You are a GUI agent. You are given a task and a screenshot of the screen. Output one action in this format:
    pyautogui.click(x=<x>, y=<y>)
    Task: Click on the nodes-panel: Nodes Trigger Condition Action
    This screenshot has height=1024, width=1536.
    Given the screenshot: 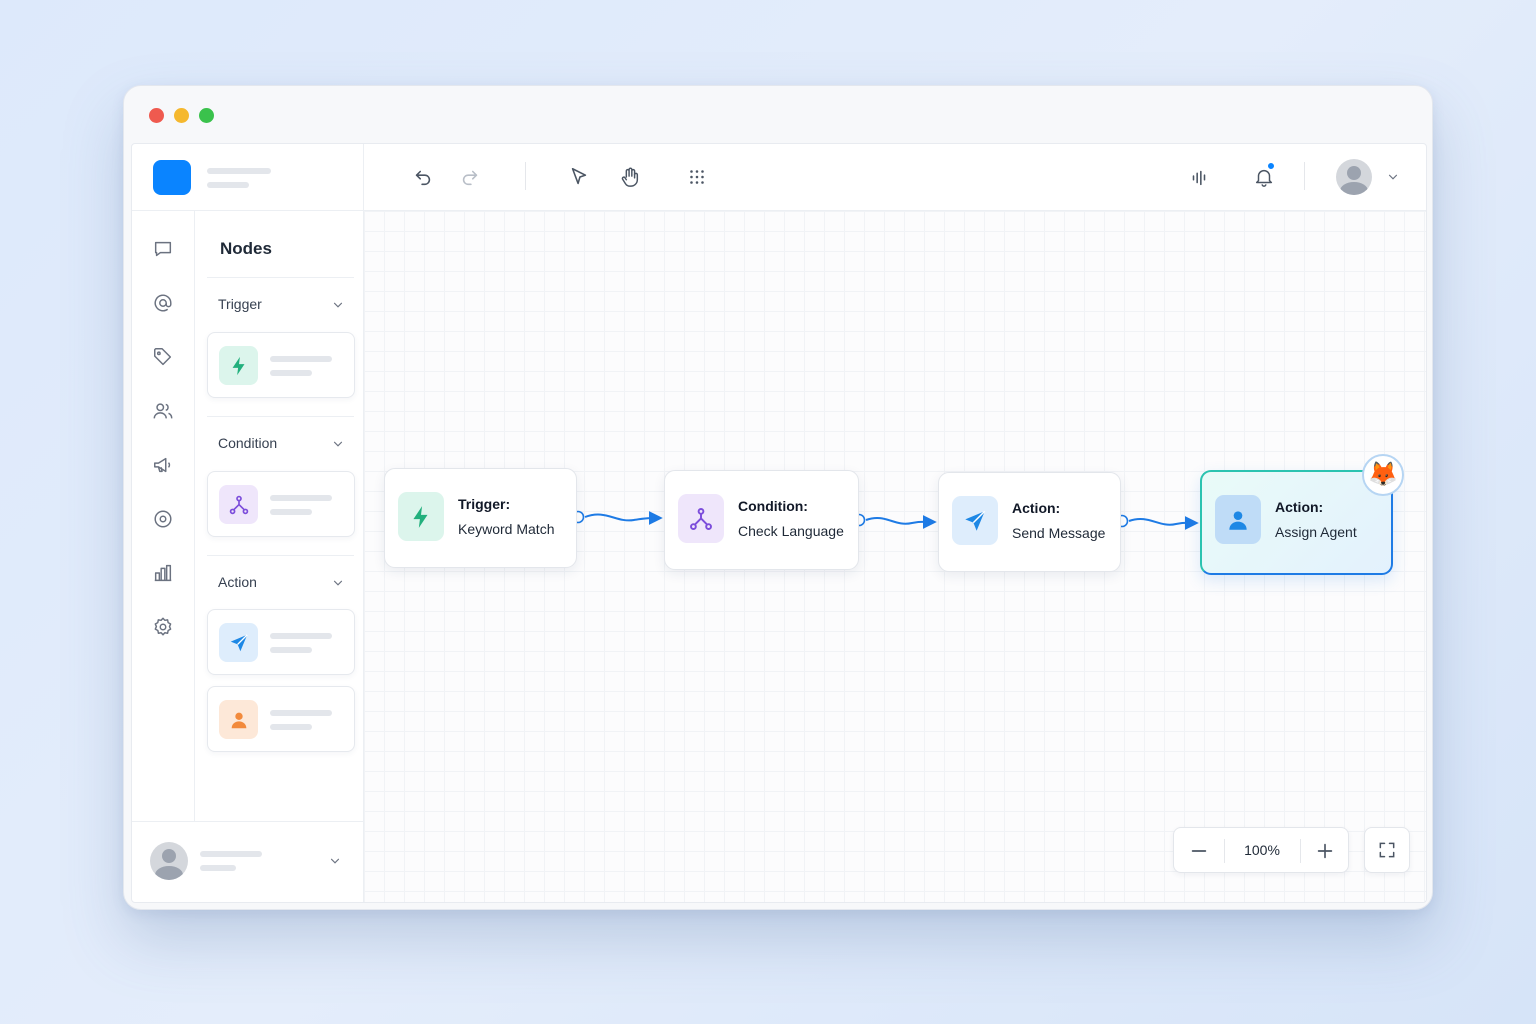 What is the action you would take?
    pyautogui.click(x=279, y=516)
    